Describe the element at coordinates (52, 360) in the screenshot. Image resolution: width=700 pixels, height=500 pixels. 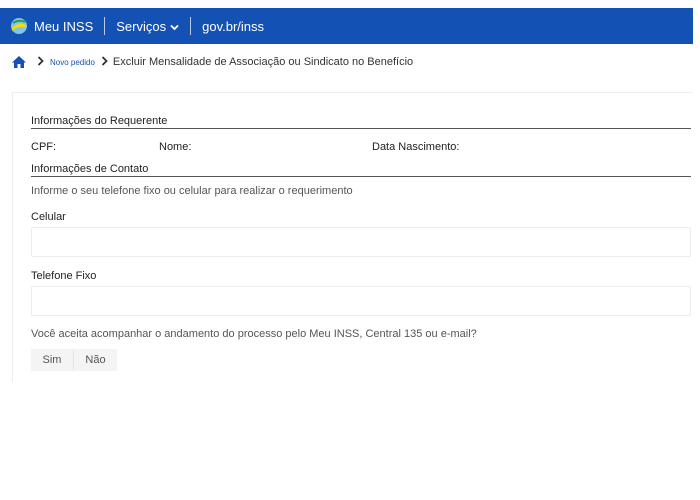
I see `sim-button: Sim` at that location.